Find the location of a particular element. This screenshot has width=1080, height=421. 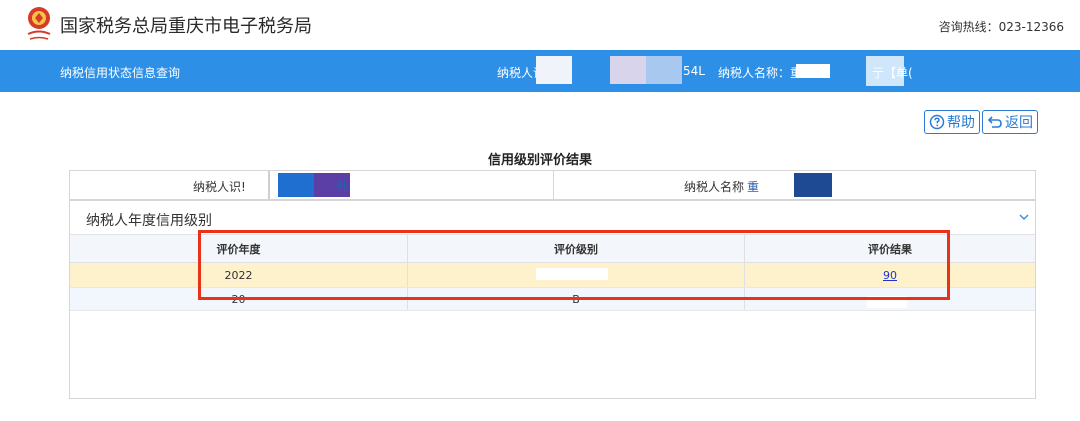

taxpayer-name-label: 纳税人名称 is located at coordinates (714, 187).